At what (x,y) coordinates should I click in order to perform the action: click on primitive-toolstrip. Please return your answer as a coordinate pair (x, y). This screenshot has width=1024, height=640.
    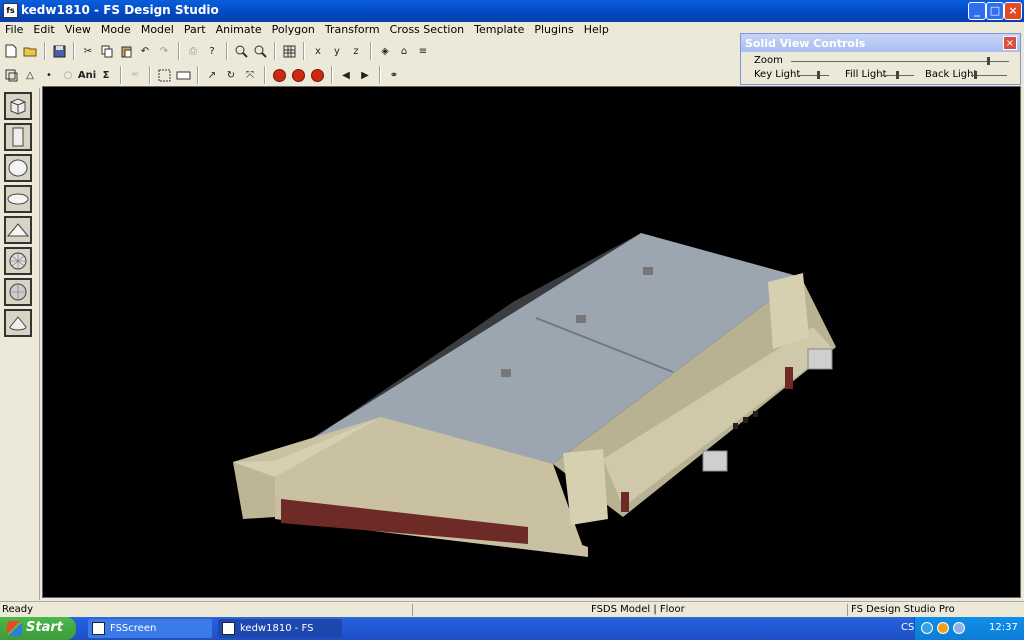
    Looking at the image, I should click on (20, 344).